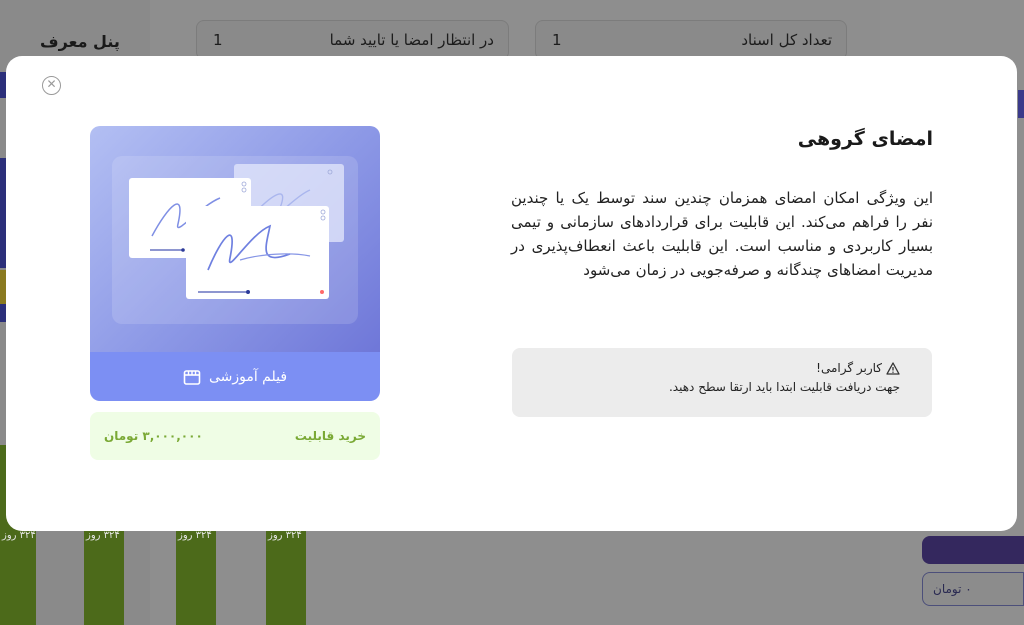 The height and width of the screenshot is (625, 1024). I want to click on notice-heading: کاربر گرامی!, so click(849, 368).